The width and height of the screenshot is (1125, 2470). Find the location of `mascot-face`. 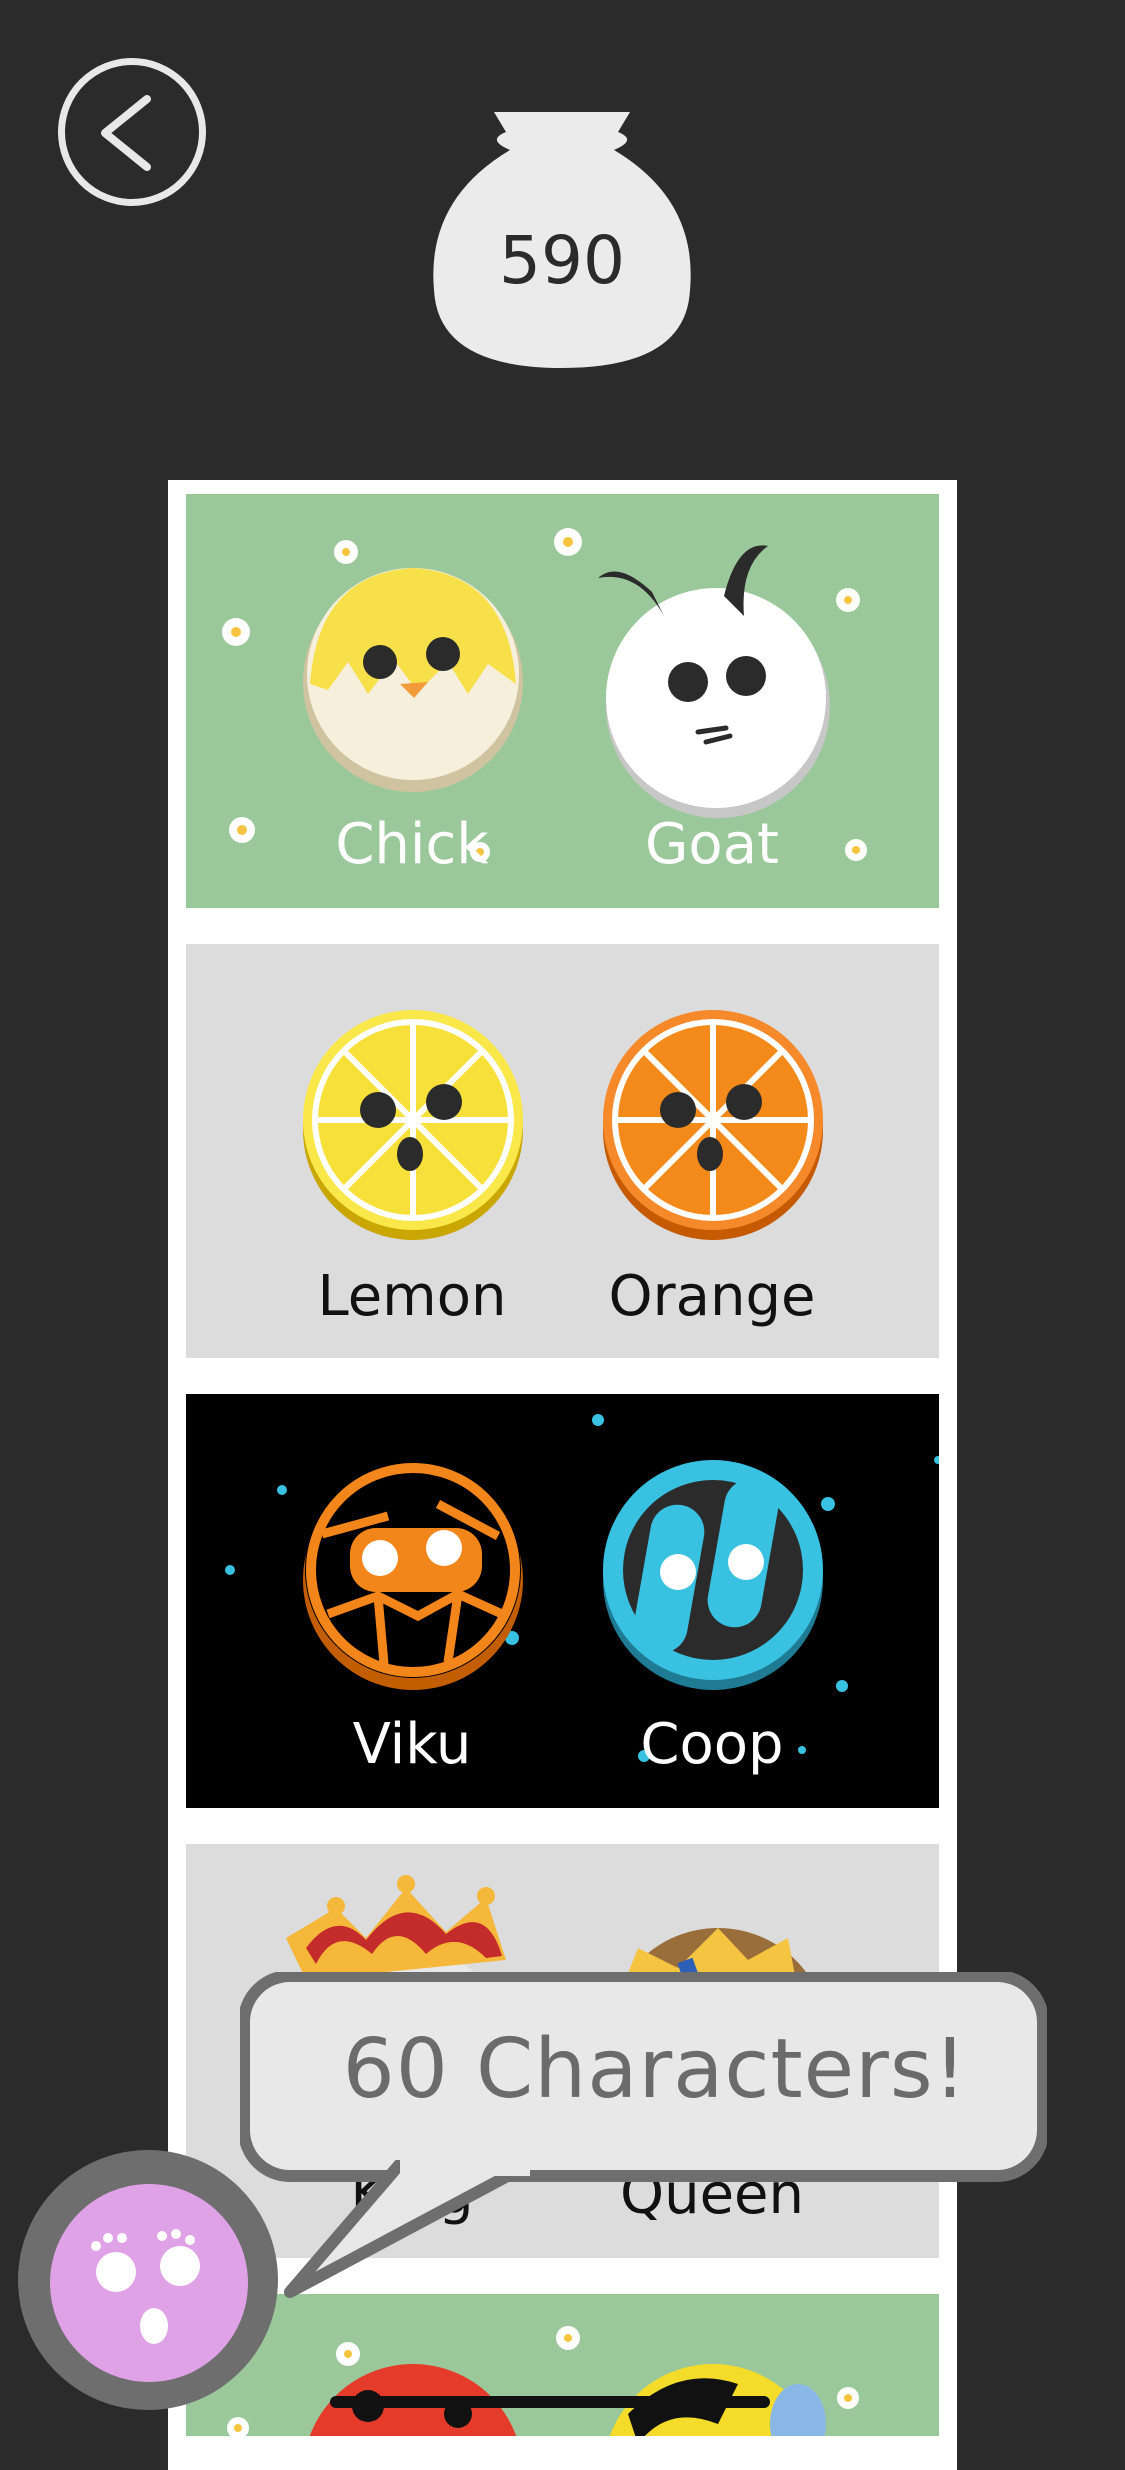

mascot-face is located at coordinates (149, 2283).